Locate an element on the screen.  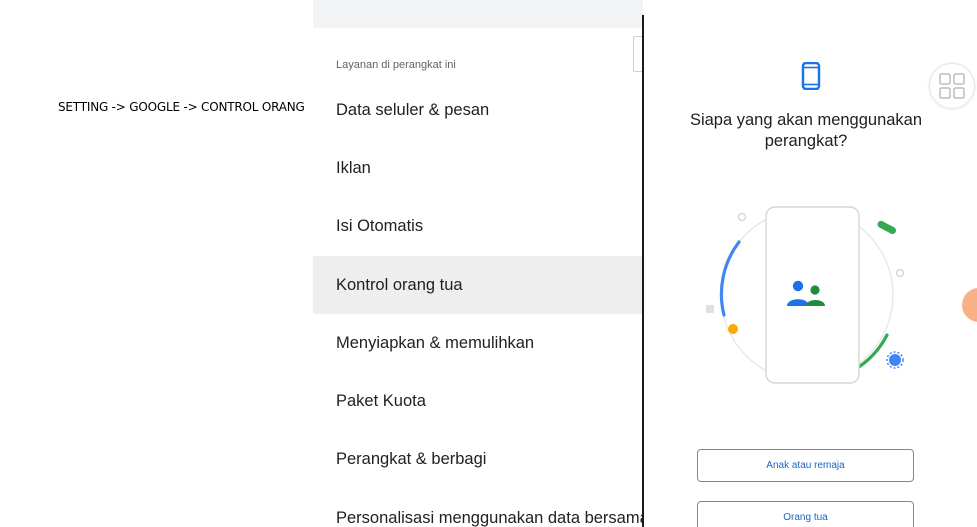
grid-icon is located at coordinates (952, 86).